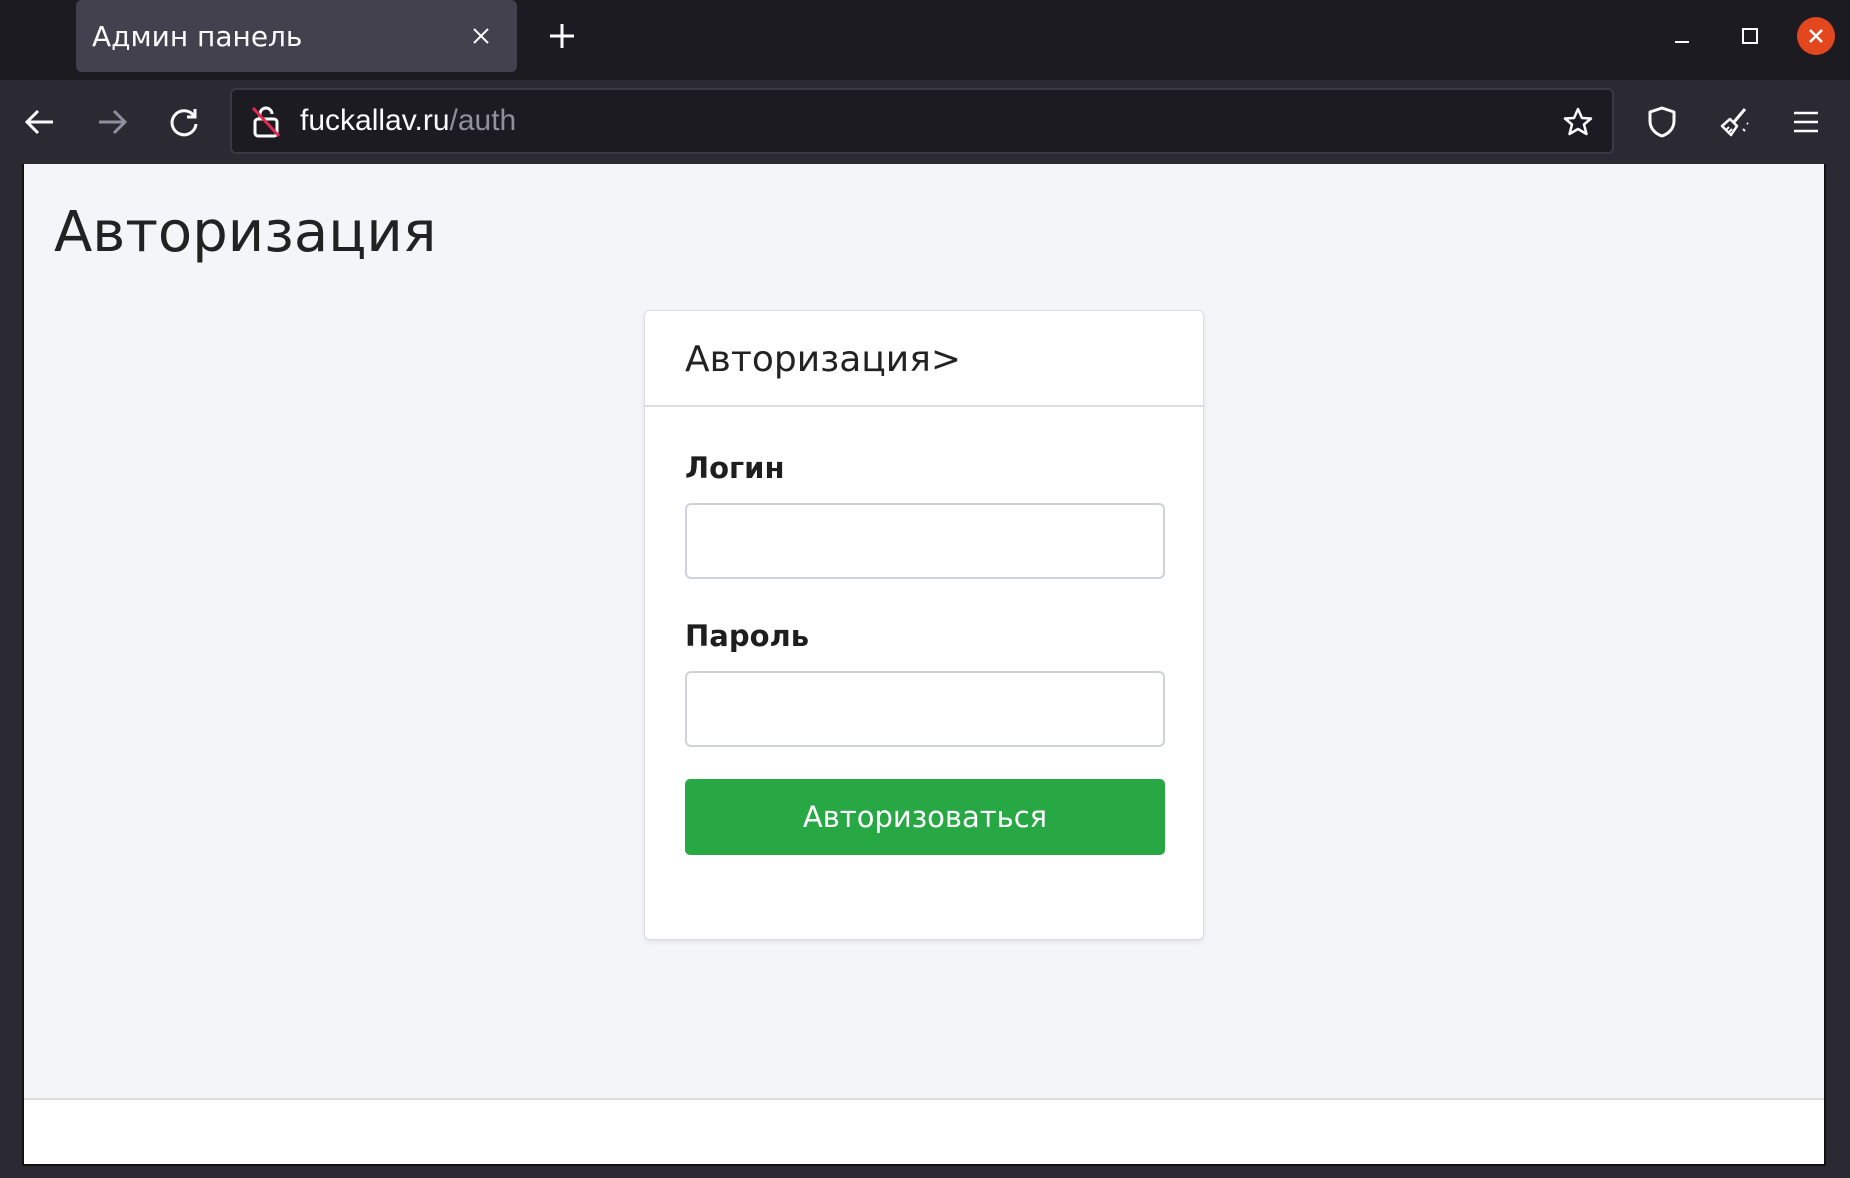 The image size is (1850, 1178). Describe the element at coordinates (197, 36) in the screenshot. I see `tab-title: Админ панель` at that location.